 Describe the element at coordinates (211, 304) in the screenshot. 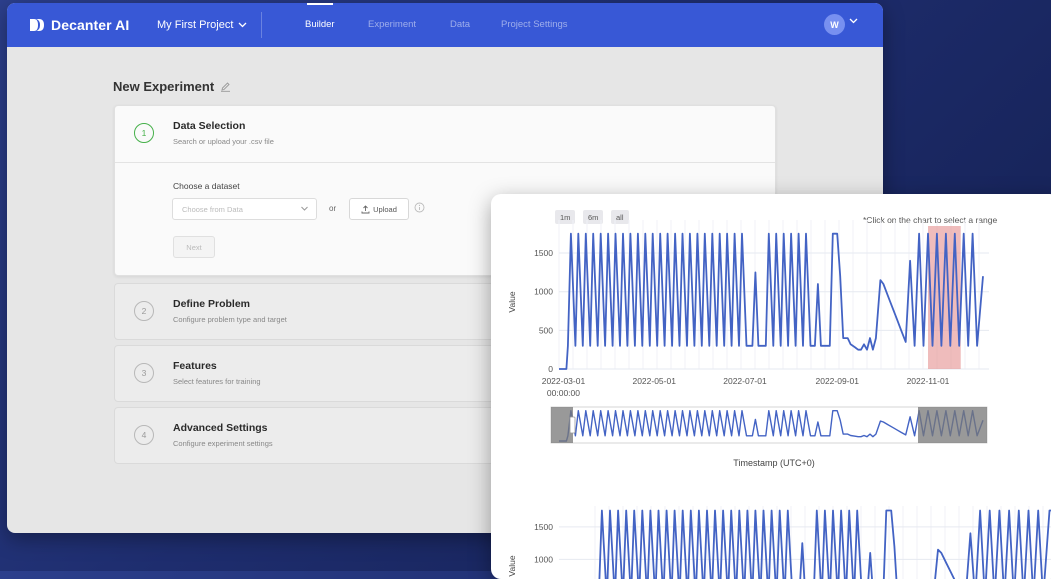

I see `step-title: Define Problem` at that location.